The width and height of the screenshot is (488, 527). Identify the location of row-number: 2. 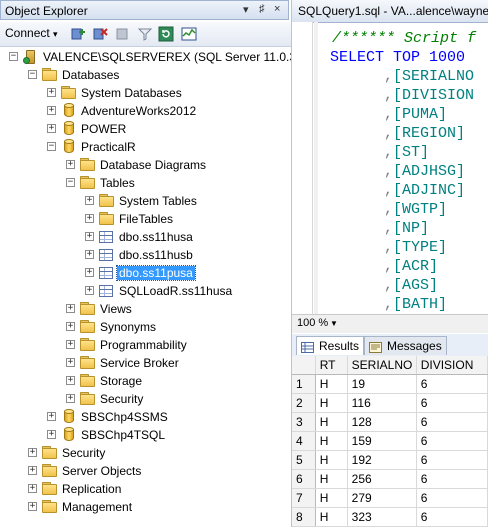
(304, 403).